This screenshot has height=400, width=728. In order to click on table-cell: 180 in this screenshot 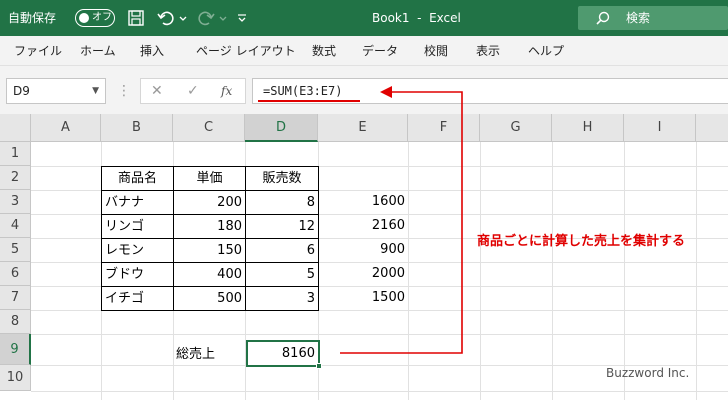, I will do `click(209, 226)`.